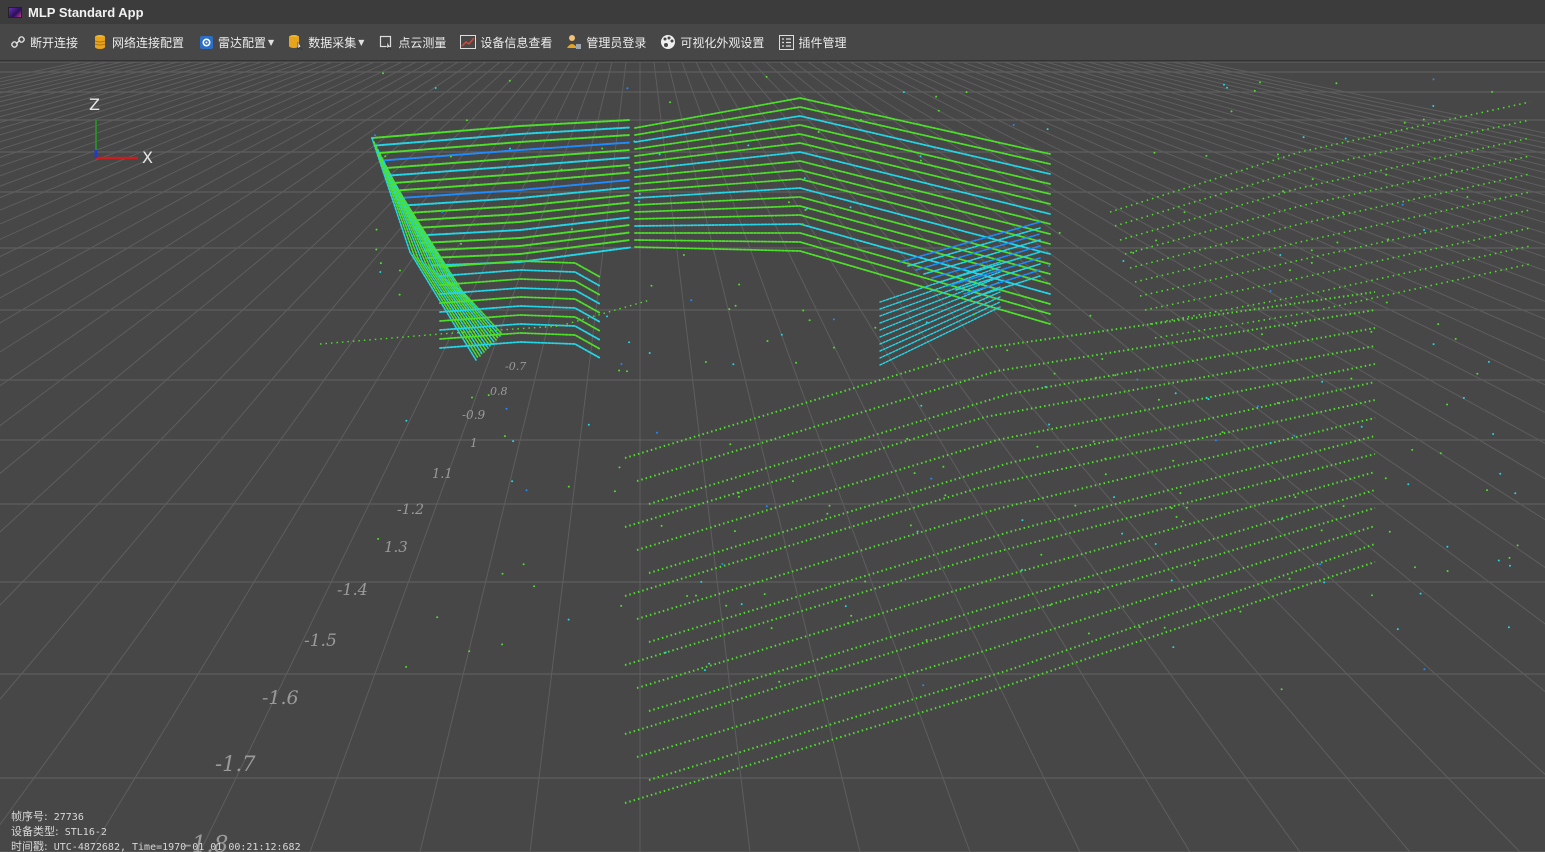  What do you see at coordinates (574, 42) in the screenshot?
I see `user-lock-icon` at bounding box center [574, 42].